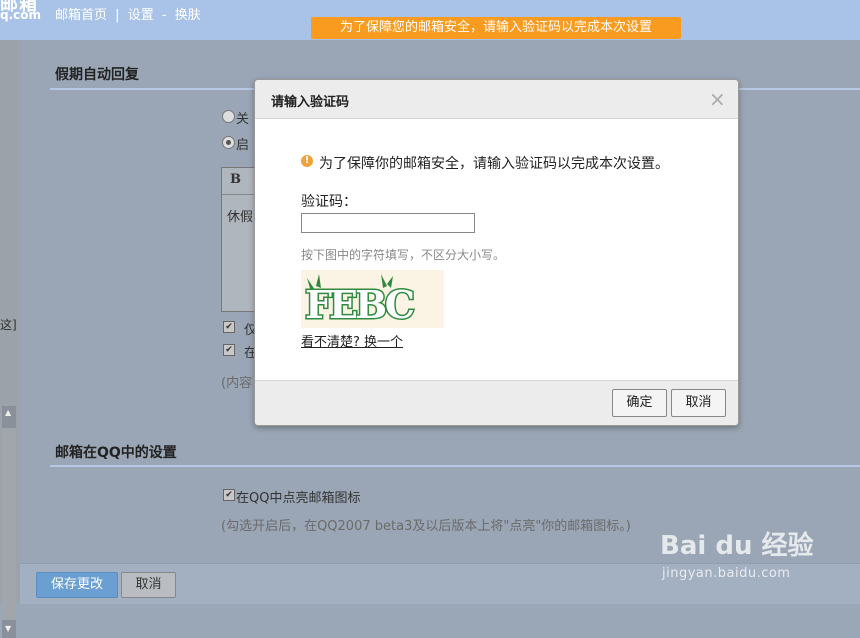 This screenshot has height=638, width=860. What do you see at coordinates (455, 466) in the screenshot?
I see `section-divider` at bounding box center [455, 466].